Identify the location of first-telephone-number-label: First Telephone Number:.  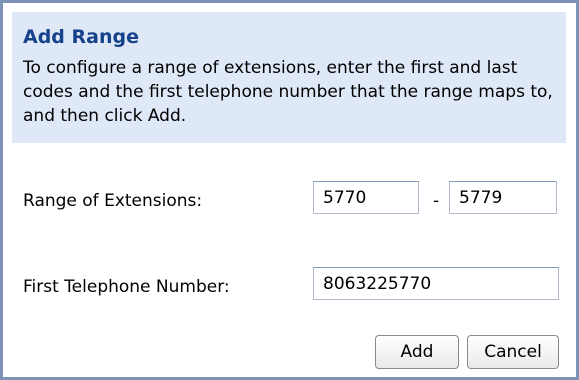
(126, 287).